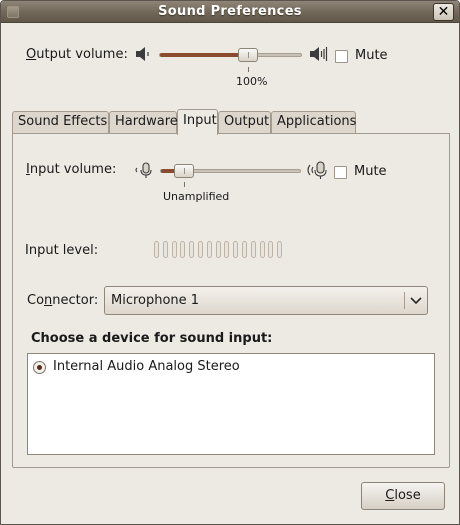  What do you see at coordinates (156, 338) in the screenshot?
I see `device-section-title-text: hoose a device for sound input:` at bounding box center [156, 338].